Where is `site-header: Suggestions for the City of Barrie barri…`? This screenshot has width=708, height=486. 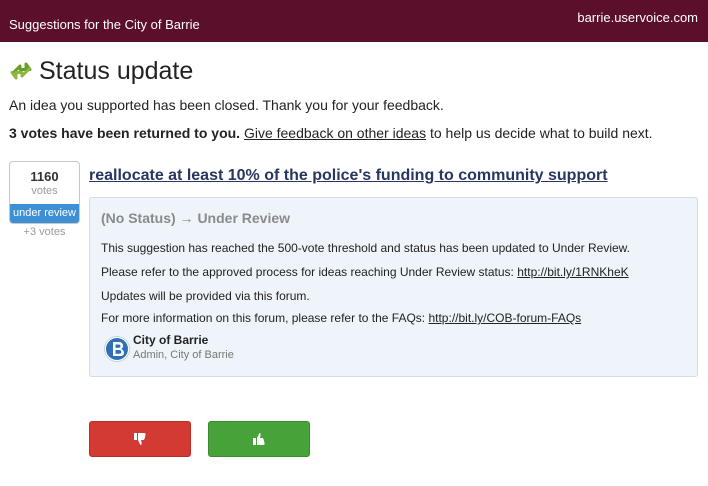
site-header: Suggestions for the City of Barrie barri… is located at coordinates (354, 21).